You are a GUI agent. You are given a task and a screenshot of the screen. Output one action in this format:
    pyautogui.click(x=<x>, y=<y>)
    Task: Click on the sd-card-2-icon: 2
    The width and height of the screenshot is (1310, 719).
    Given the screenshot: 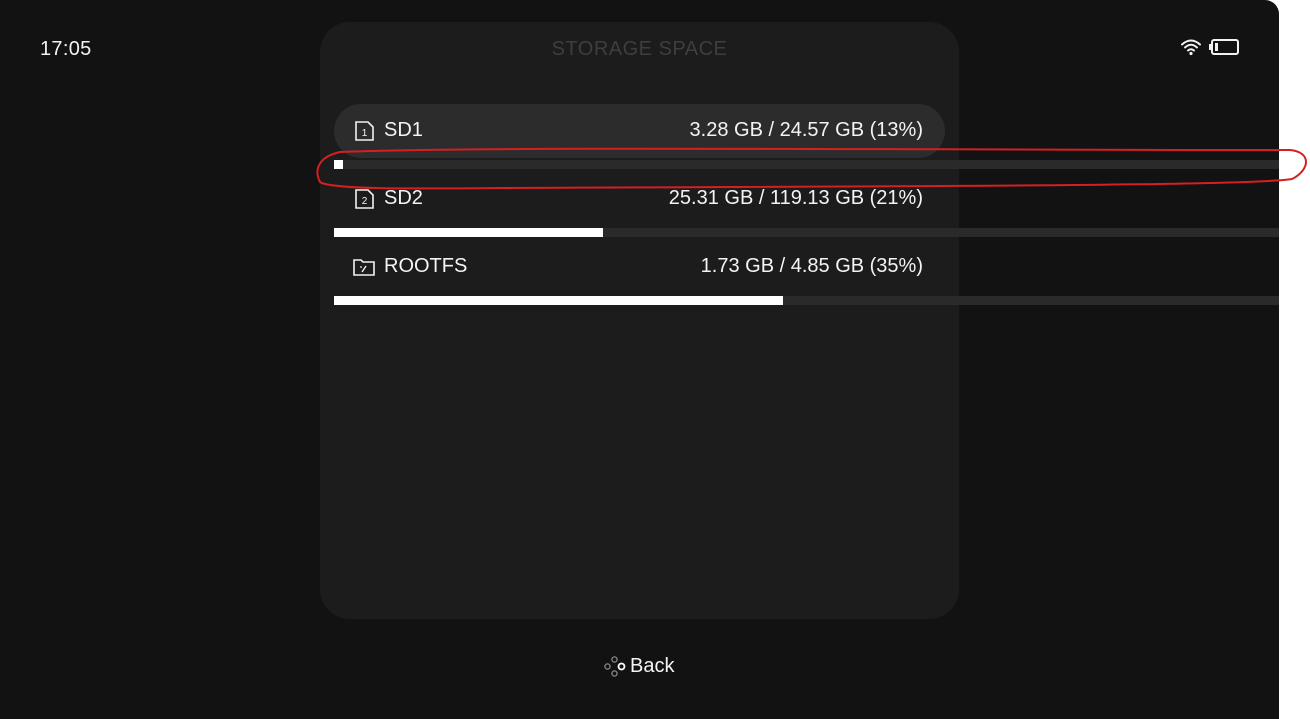 What is the action you would take?
    pyautogui.click(x=364, y=199)
    